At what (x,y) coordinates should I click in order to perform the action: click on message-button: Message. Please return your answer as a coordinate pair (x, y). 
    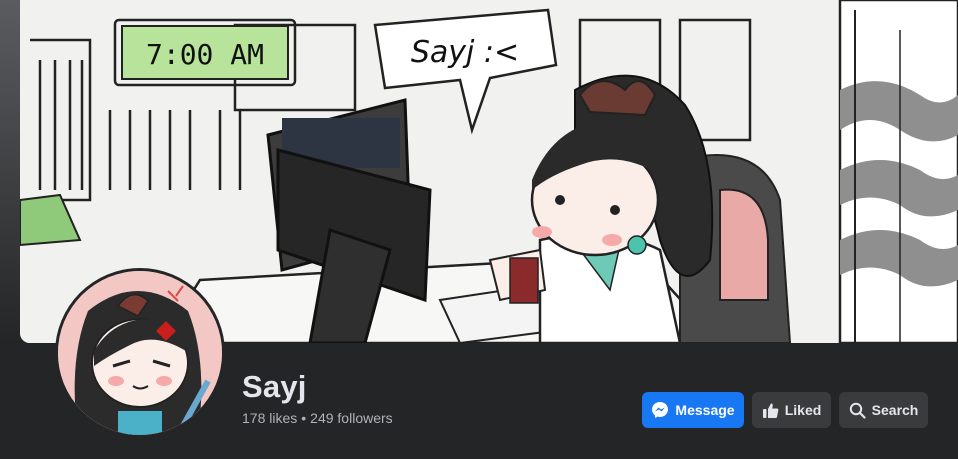
    Looking at the image, I should click on (693, 410).